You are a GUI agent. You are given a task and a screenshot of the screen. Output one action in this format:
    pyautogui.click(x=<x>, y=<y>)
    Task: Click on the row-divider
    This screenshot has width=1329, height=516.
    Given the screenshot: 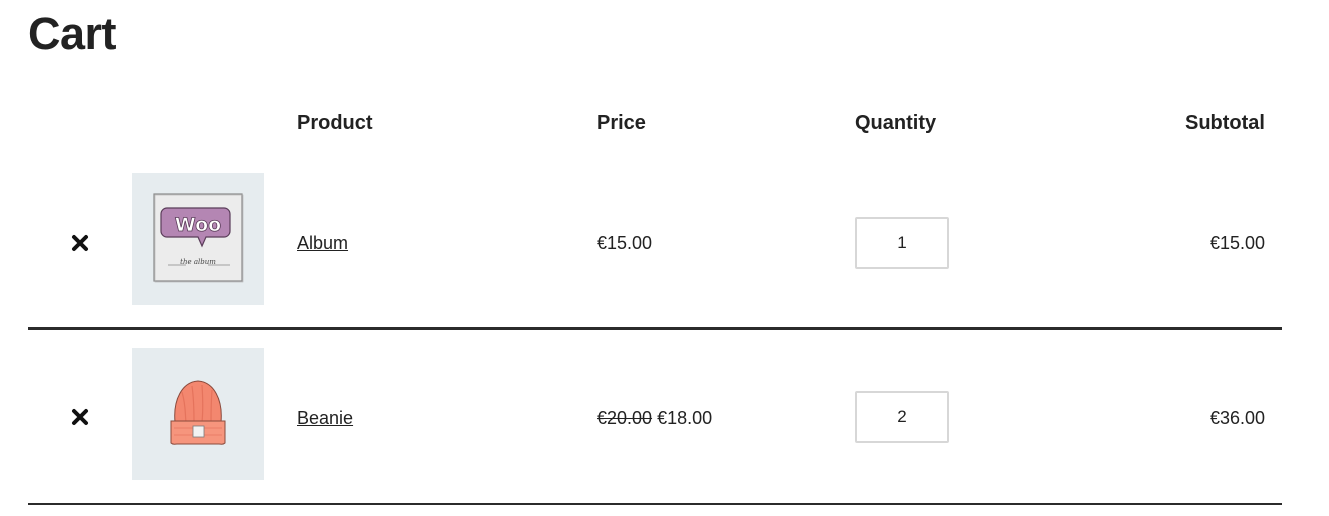 What is the action you would take?
    pyautogui.click(x=655, y=504)
    